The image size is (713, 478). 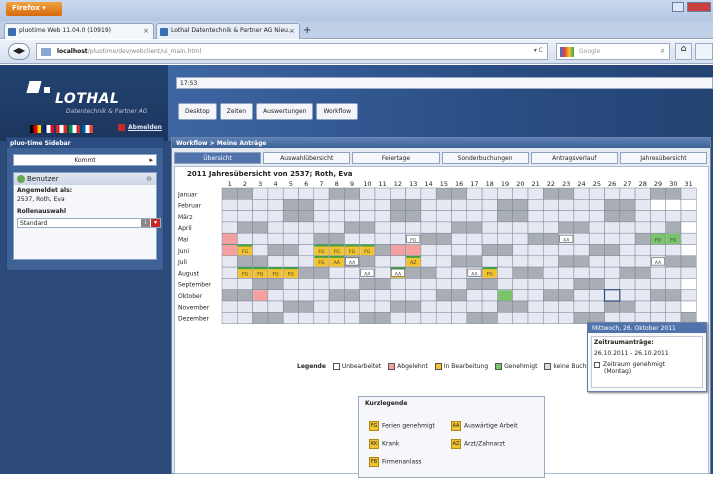 I want to click on new-tab-icon: +, so click(x=307, y=30).